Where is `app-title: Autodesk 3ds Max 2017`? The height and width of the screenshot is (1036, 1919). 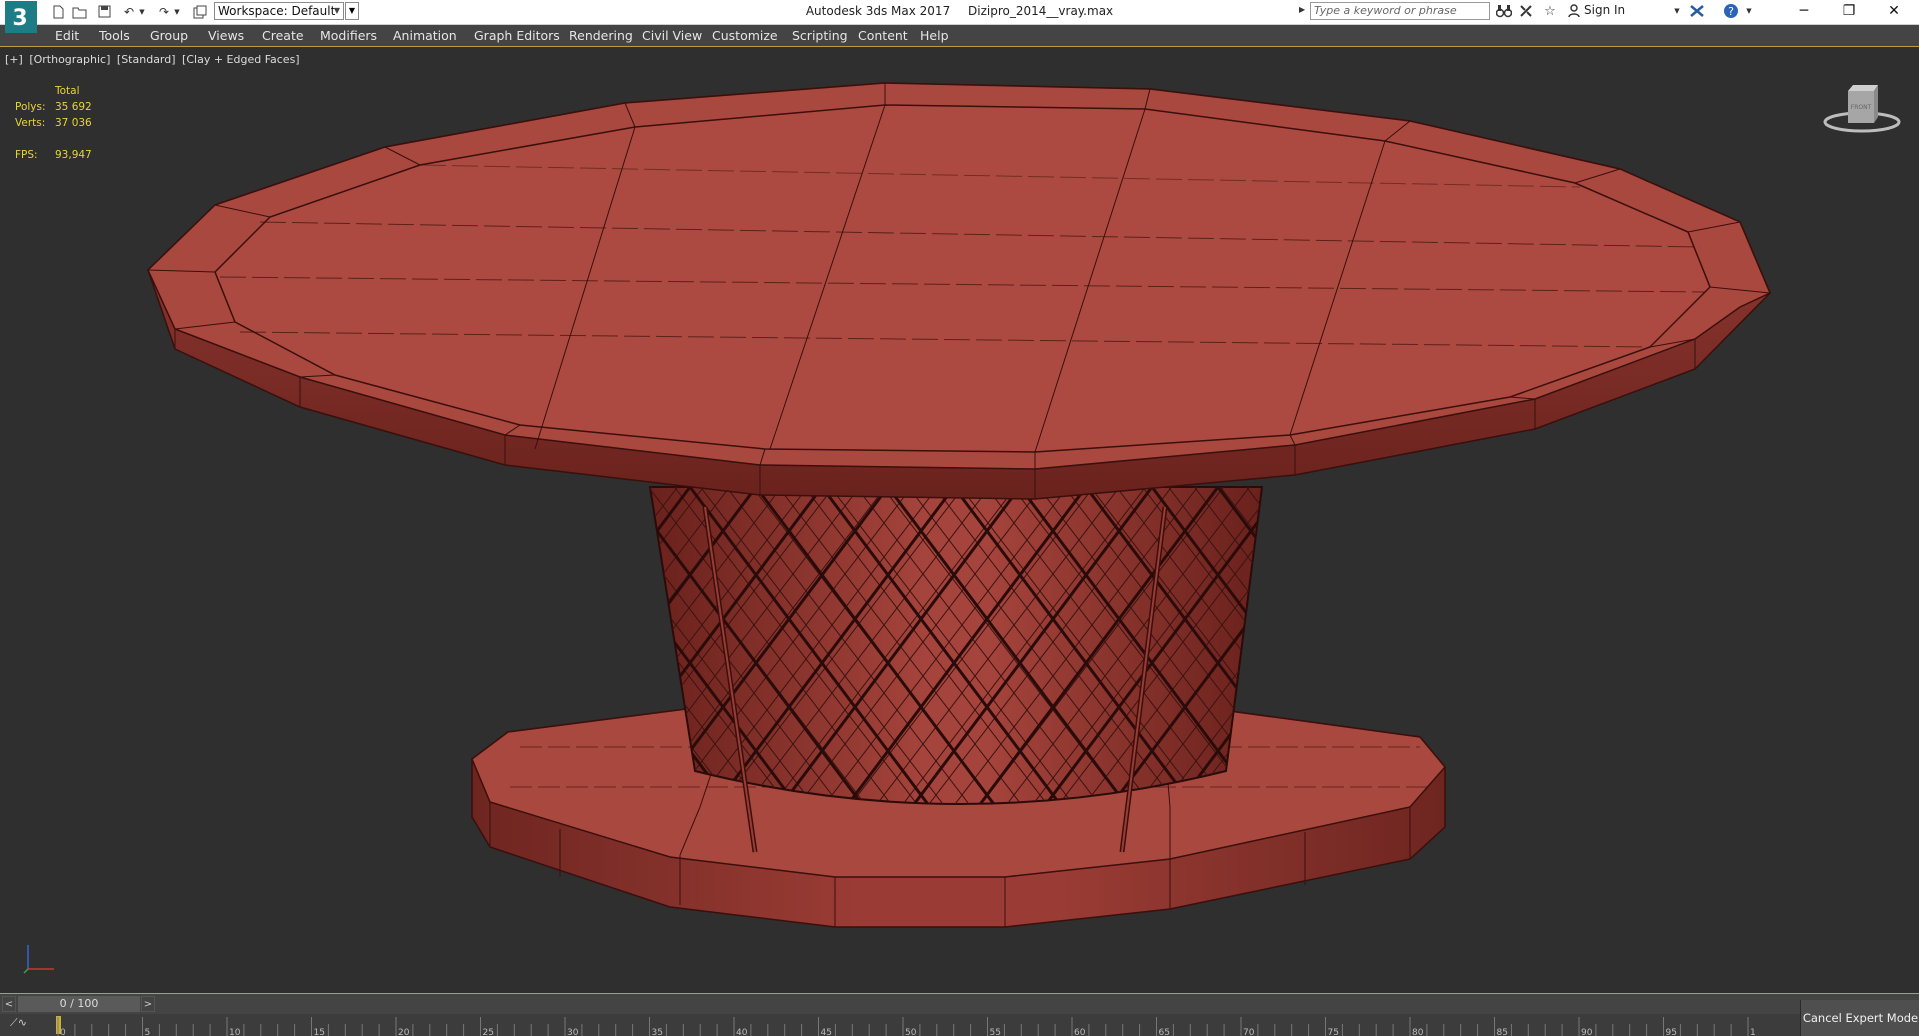
app-title: Autodesk 3ds Max 2017 is located at coordinates (878, 11).